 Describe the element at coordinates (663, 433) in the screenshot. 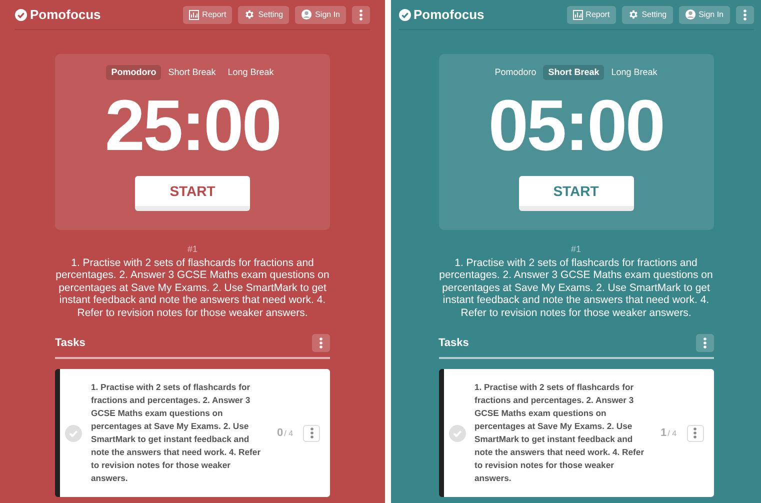

I see `pomodoro-count: 1` at that location.